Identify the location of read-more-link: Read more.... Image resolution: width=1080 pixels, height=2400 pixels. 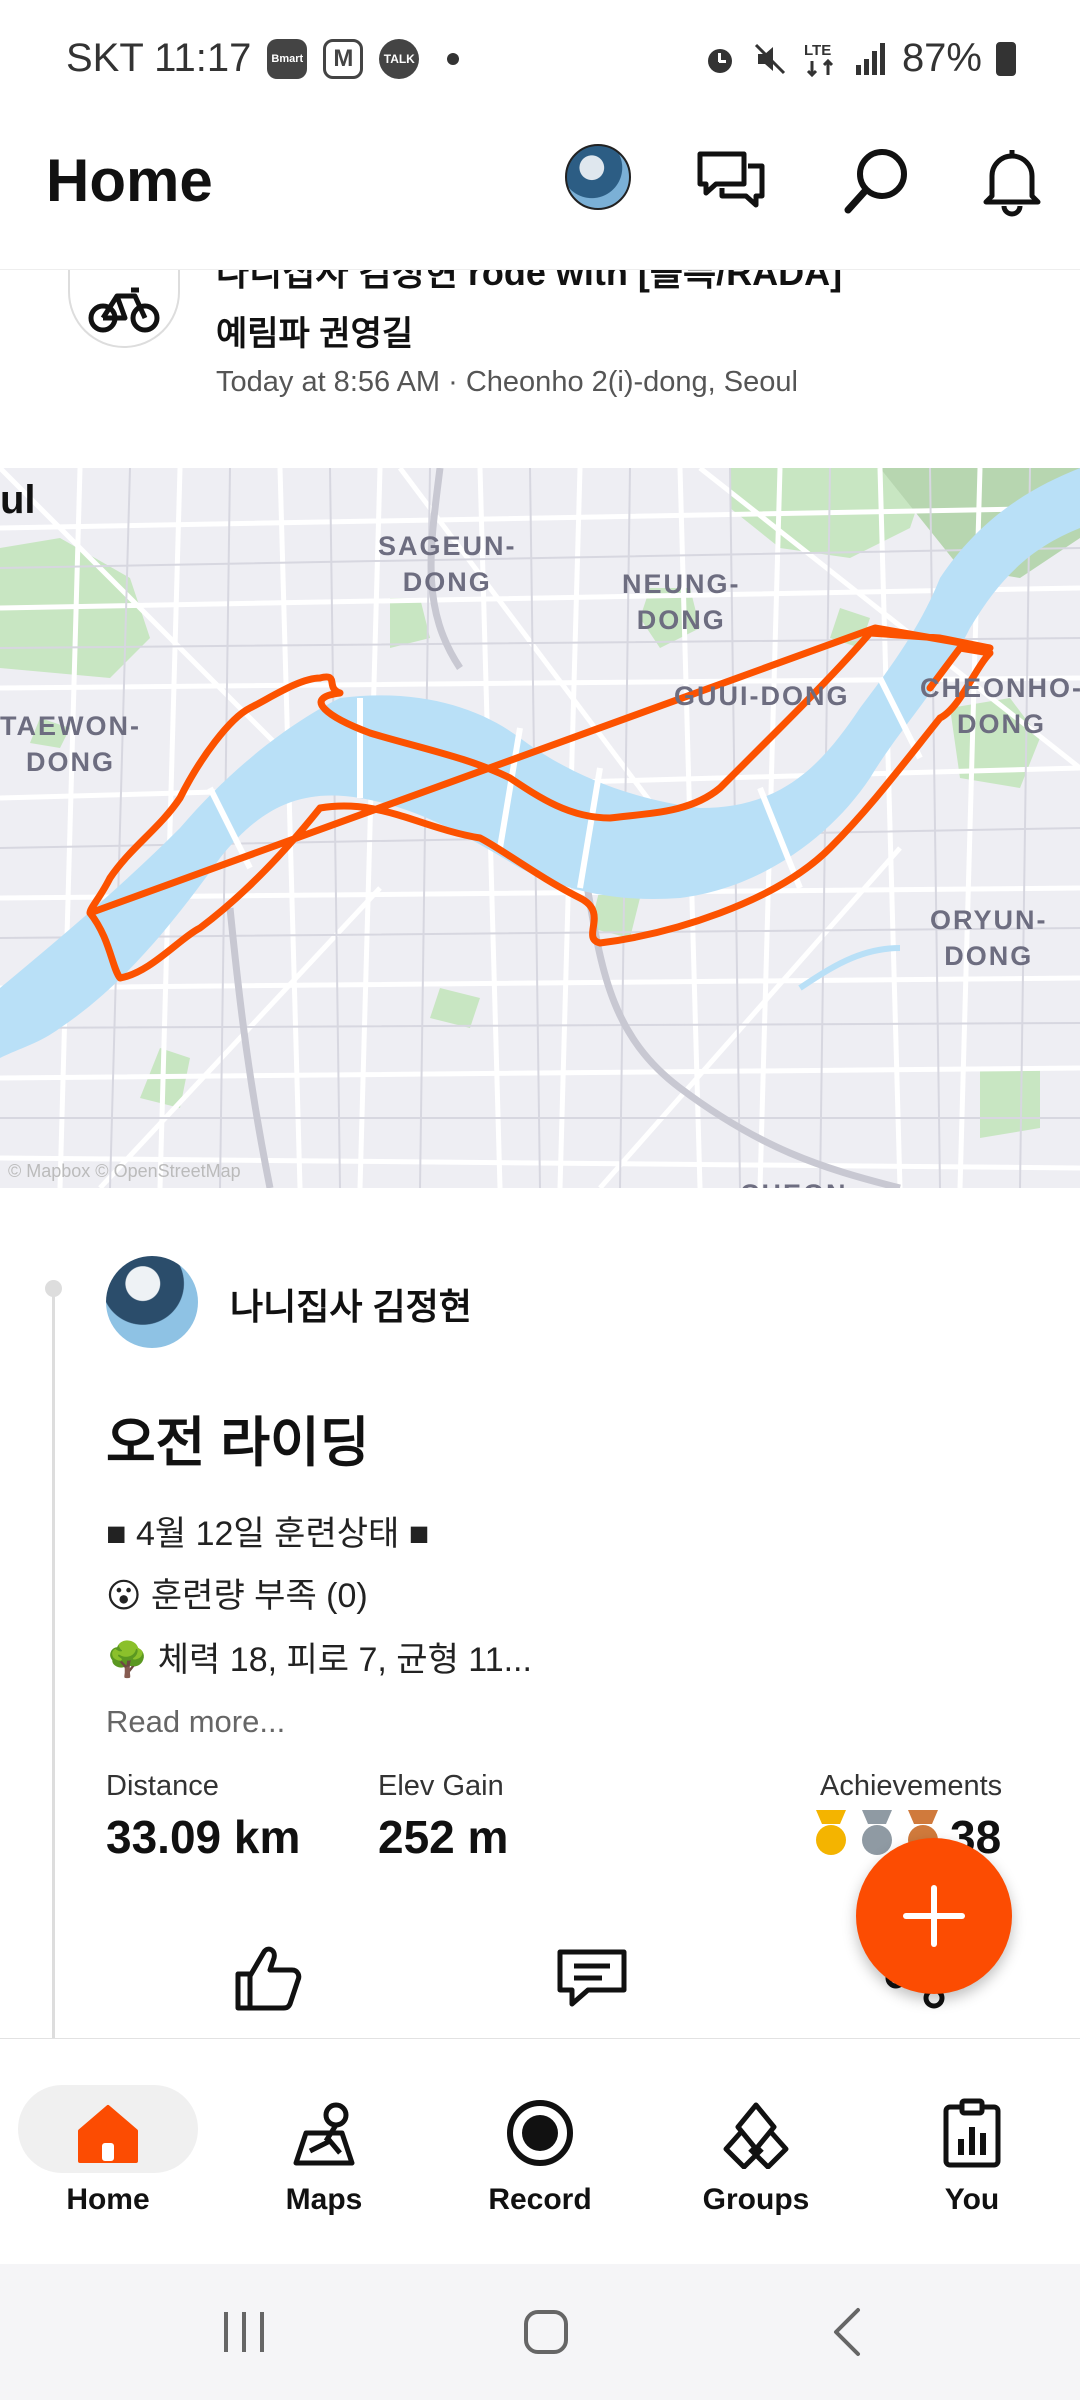
(195, 1722).